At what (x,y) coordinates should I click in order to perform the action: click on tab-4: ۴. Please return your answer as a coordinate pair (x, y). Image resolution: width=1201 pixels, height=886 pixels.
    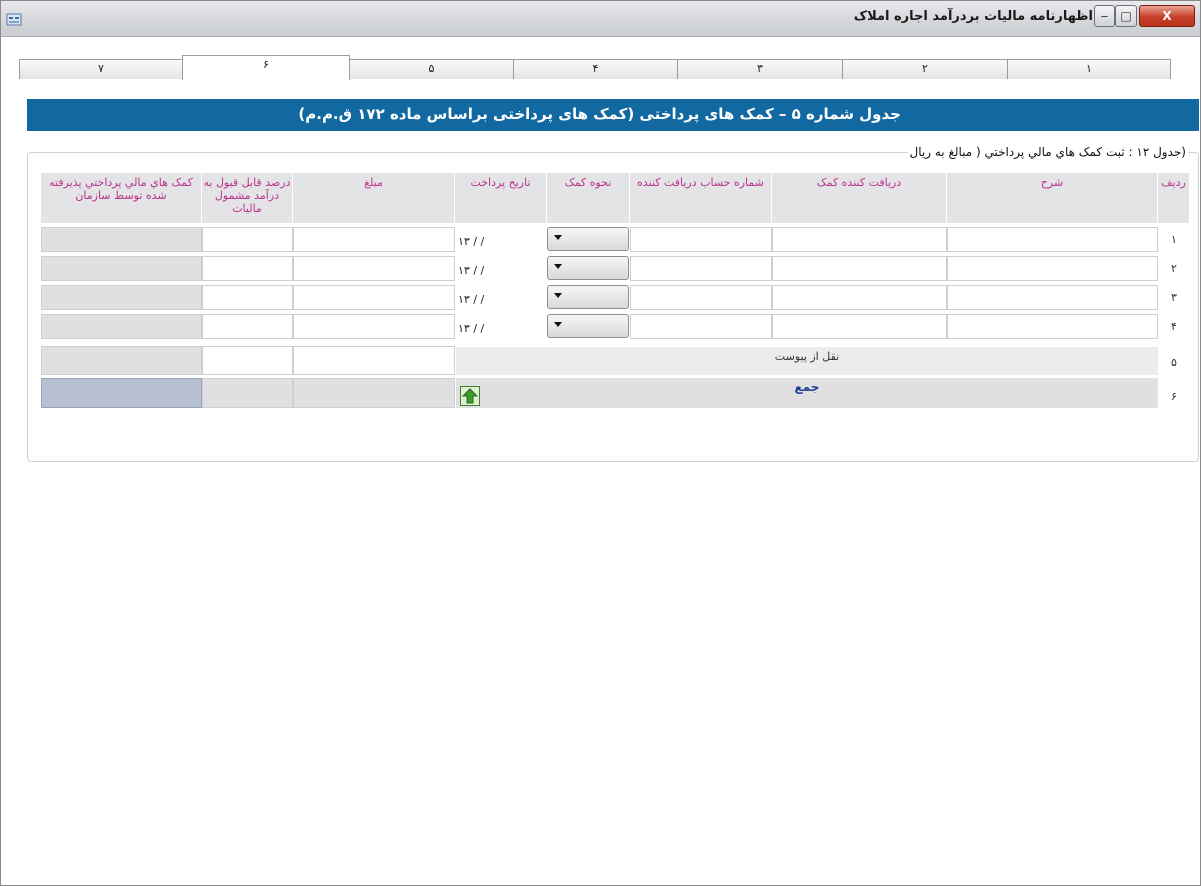
    Looking at the image, I should click on (595, 69).